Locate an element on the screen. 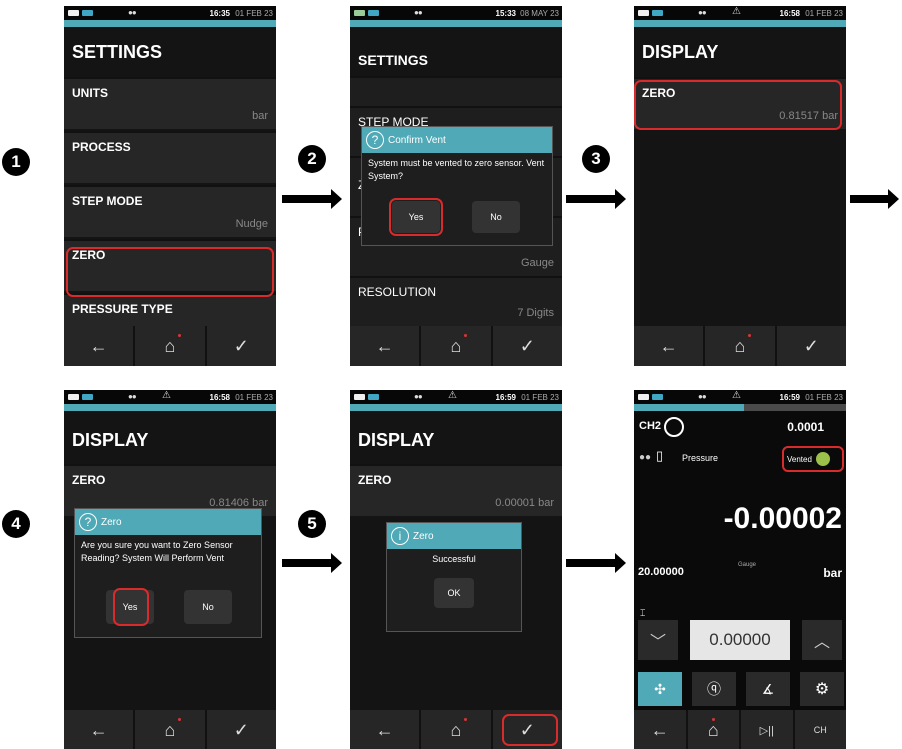 The image size is (902, 749). row-label: PROCESS is located at coordinates (101, 147).